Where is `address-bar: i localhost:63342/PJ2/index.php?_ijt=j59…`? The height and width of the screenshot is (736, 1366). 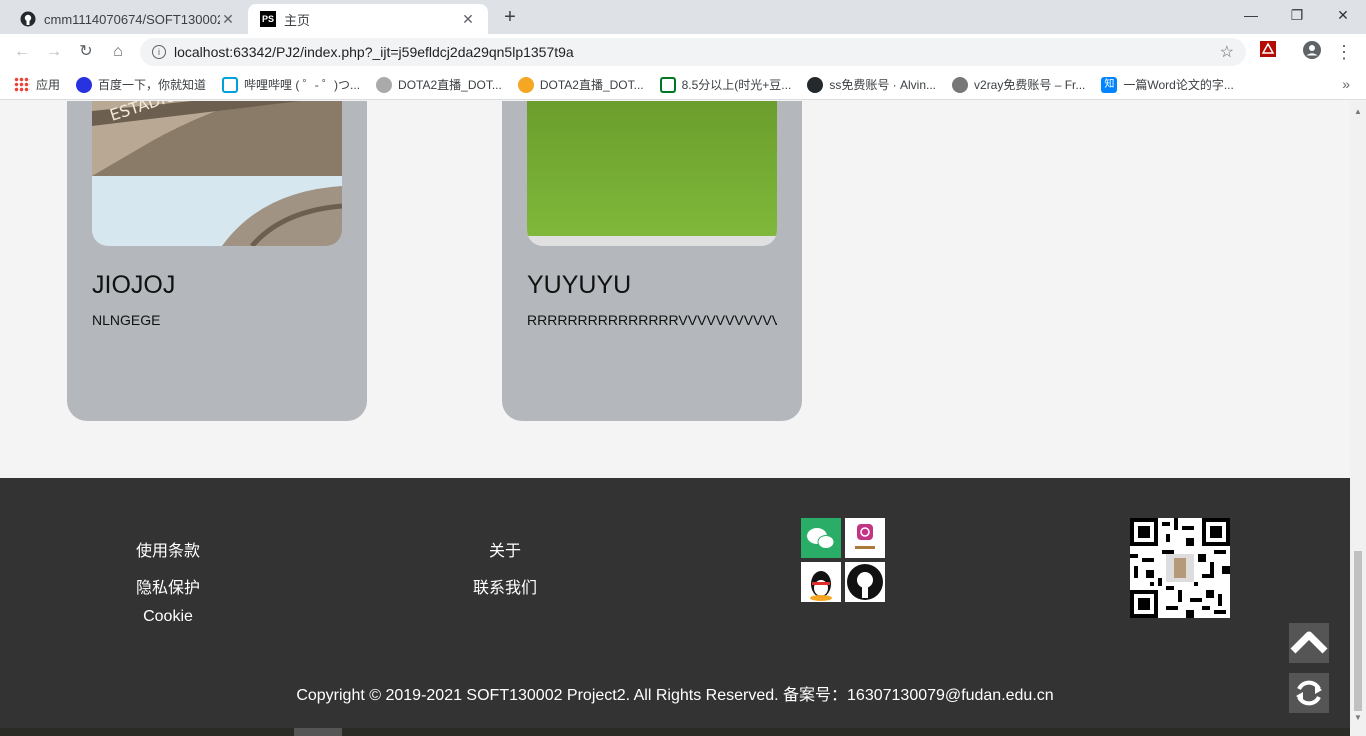
address-bar: i localhost:63342/PJ2/index.php?_ijt=j59… is located at coordinates (693, 52).